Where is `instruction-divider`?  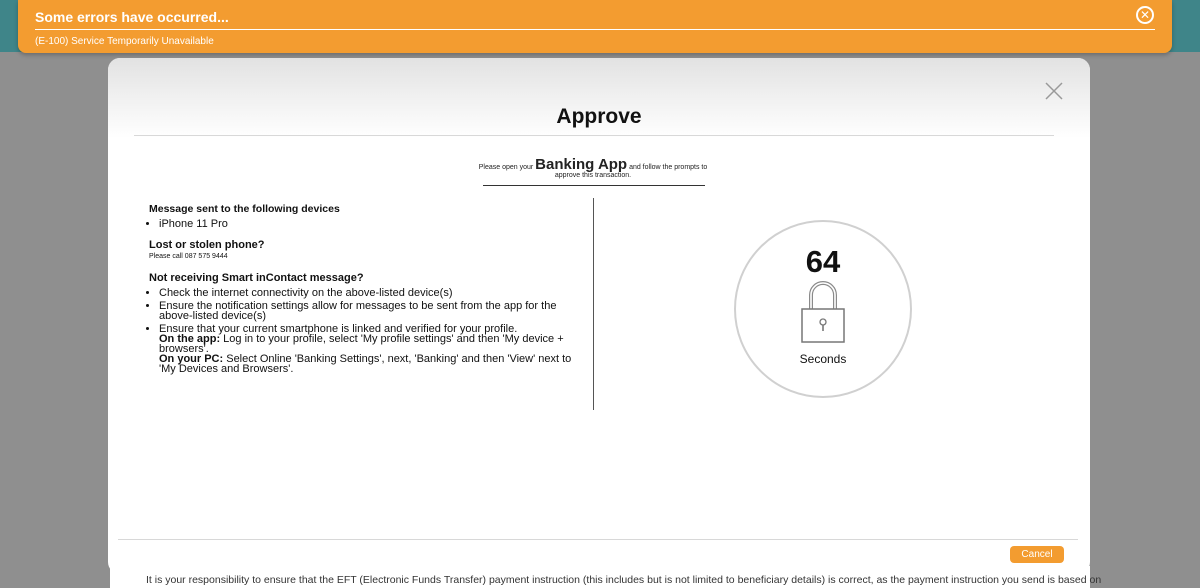 instruction-divider is located at coordinates (594, 185).